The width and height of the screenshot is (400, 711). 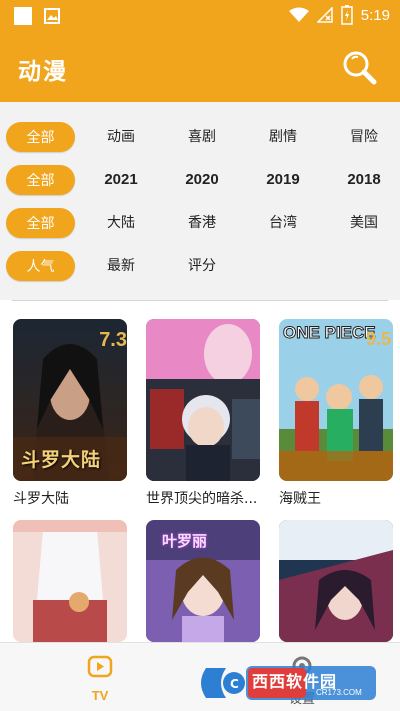 I want to click on search-icon, so click(x=359, y=67).